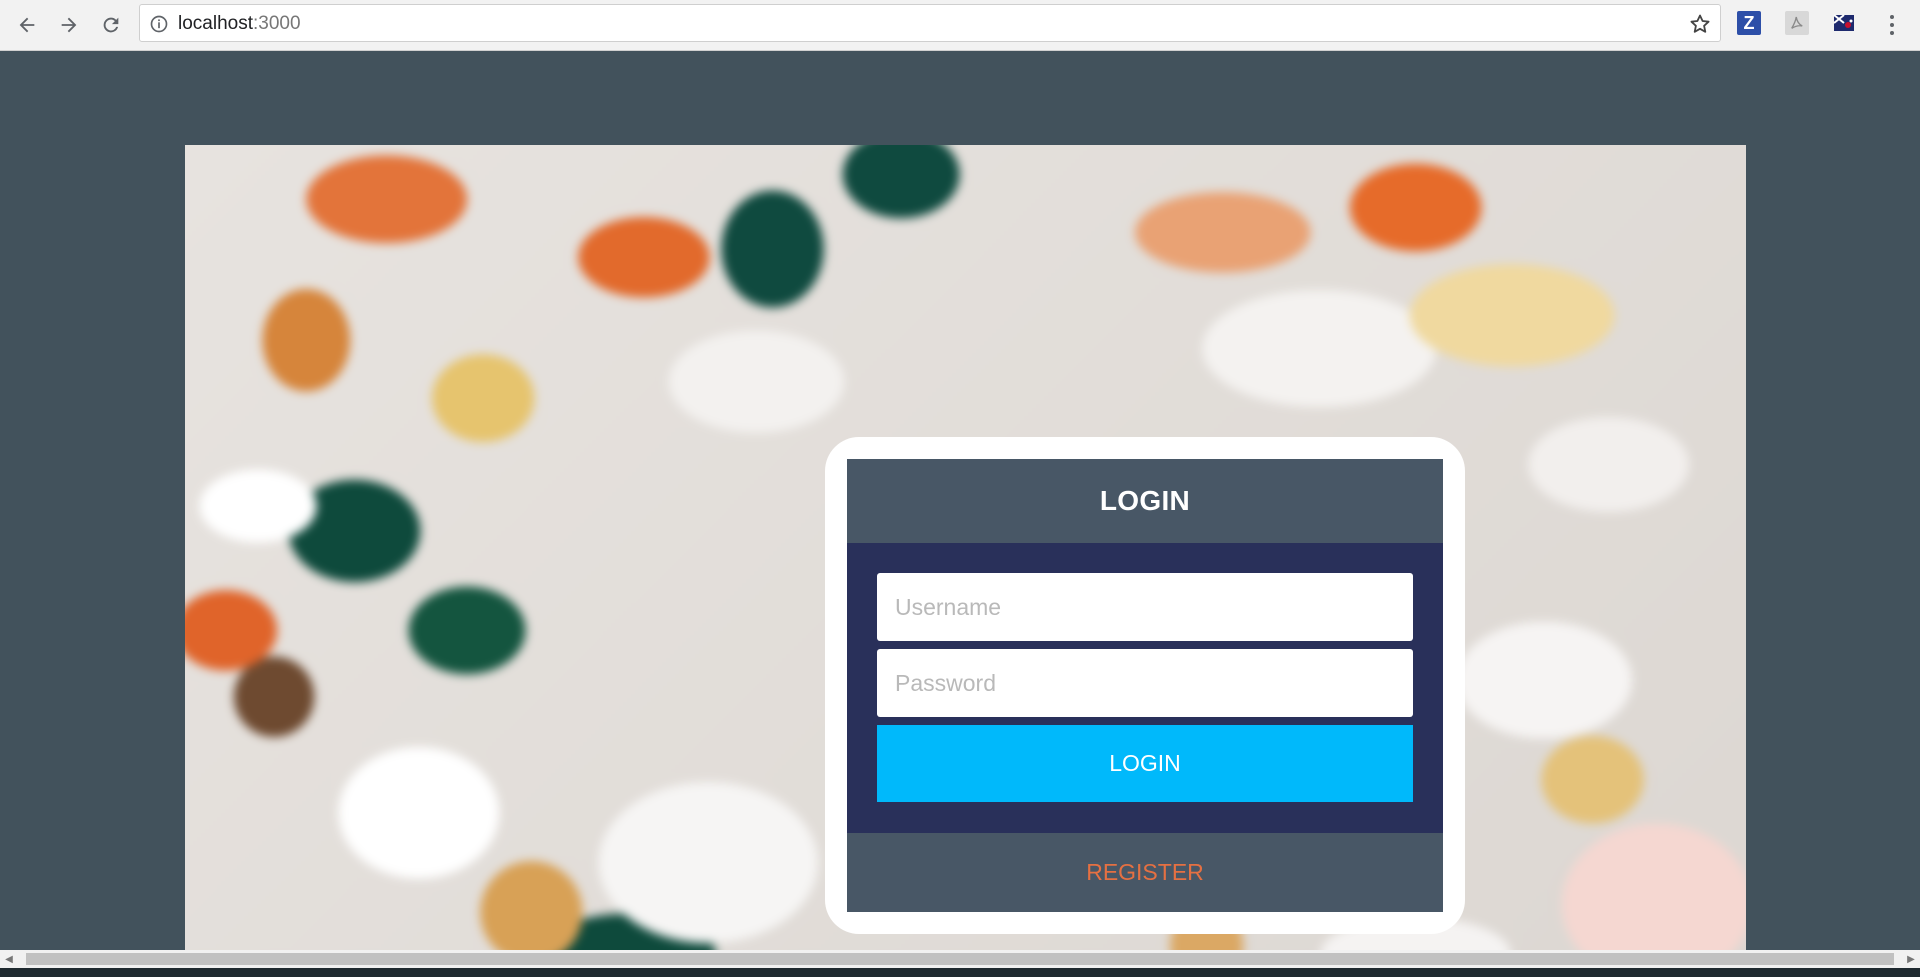  I want to click on url-host: localhost, so click(215, 23).